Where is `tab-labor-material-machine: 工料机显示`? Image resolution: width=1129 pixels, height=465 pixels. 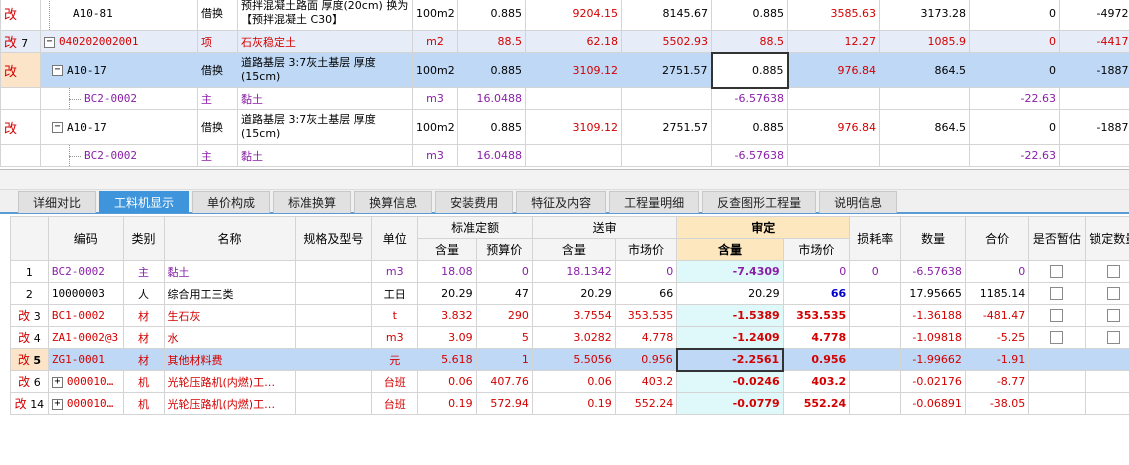 tab-labor-material-machine: 工料机显示 is located at coordinates (144, 202).